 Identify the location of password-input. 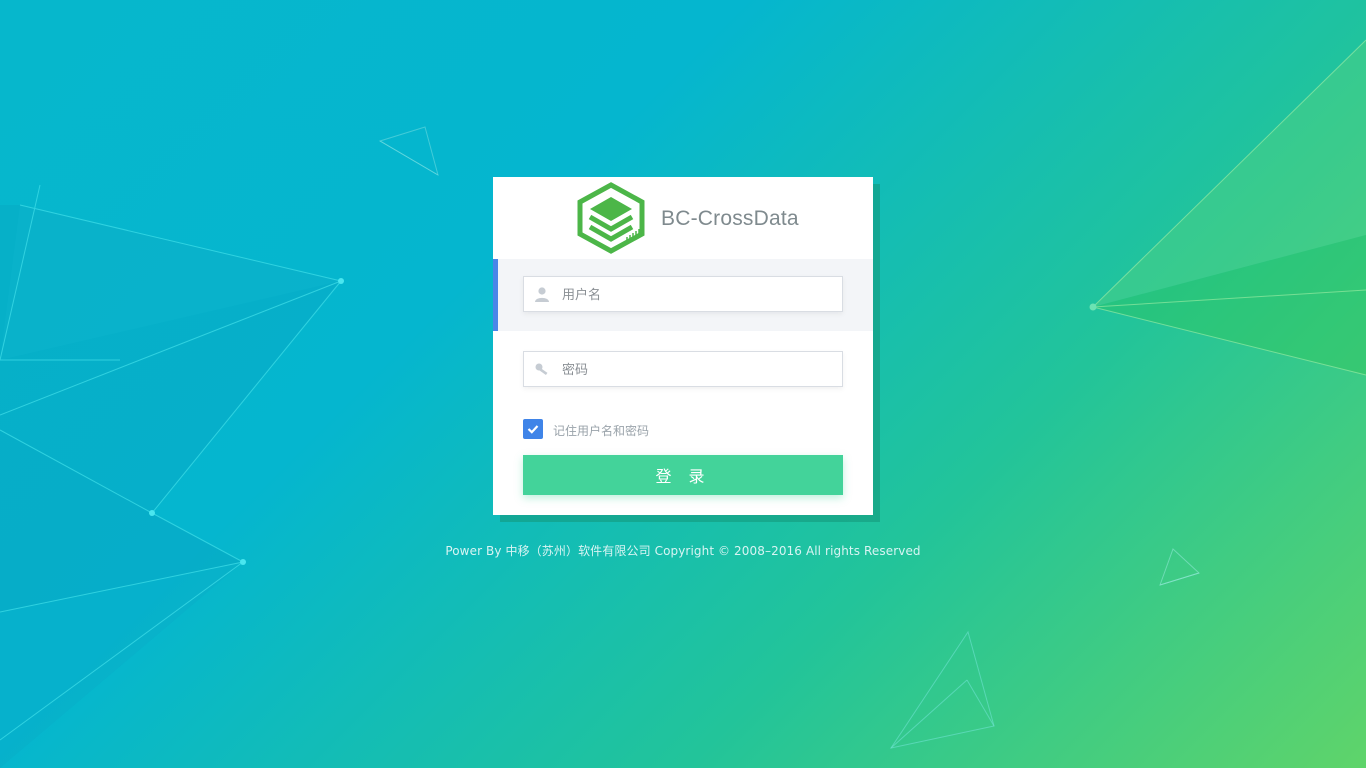
(697, 370).